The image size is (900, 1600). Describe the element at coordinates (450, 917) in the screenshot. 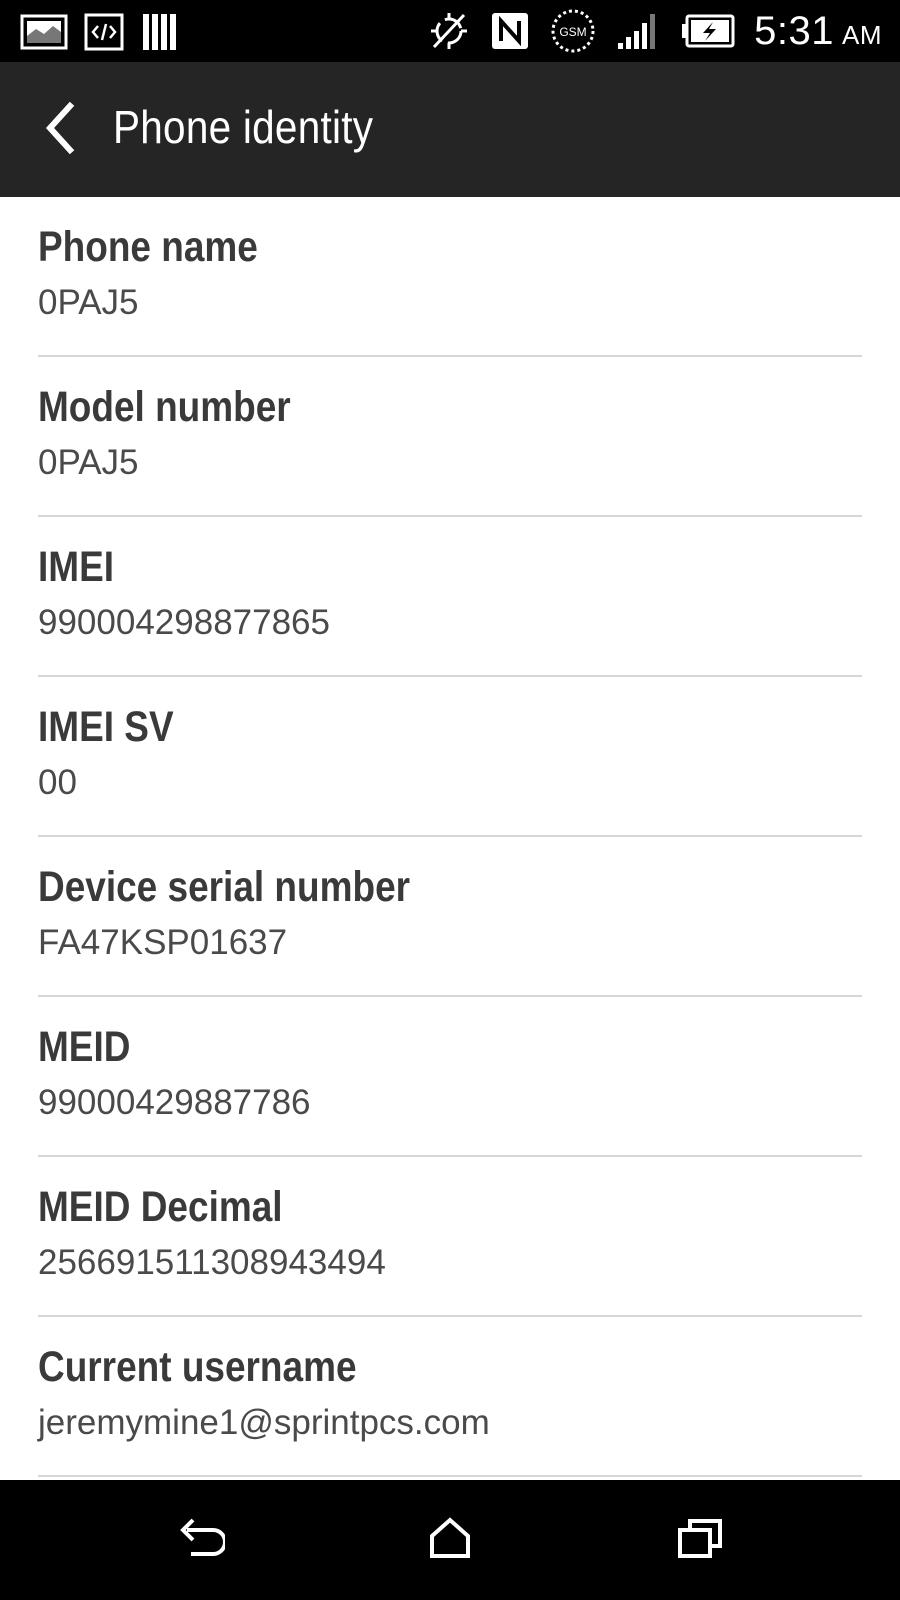

I see `list-item-device-serial-number: Device serial number FA47KSP01637` at that location.